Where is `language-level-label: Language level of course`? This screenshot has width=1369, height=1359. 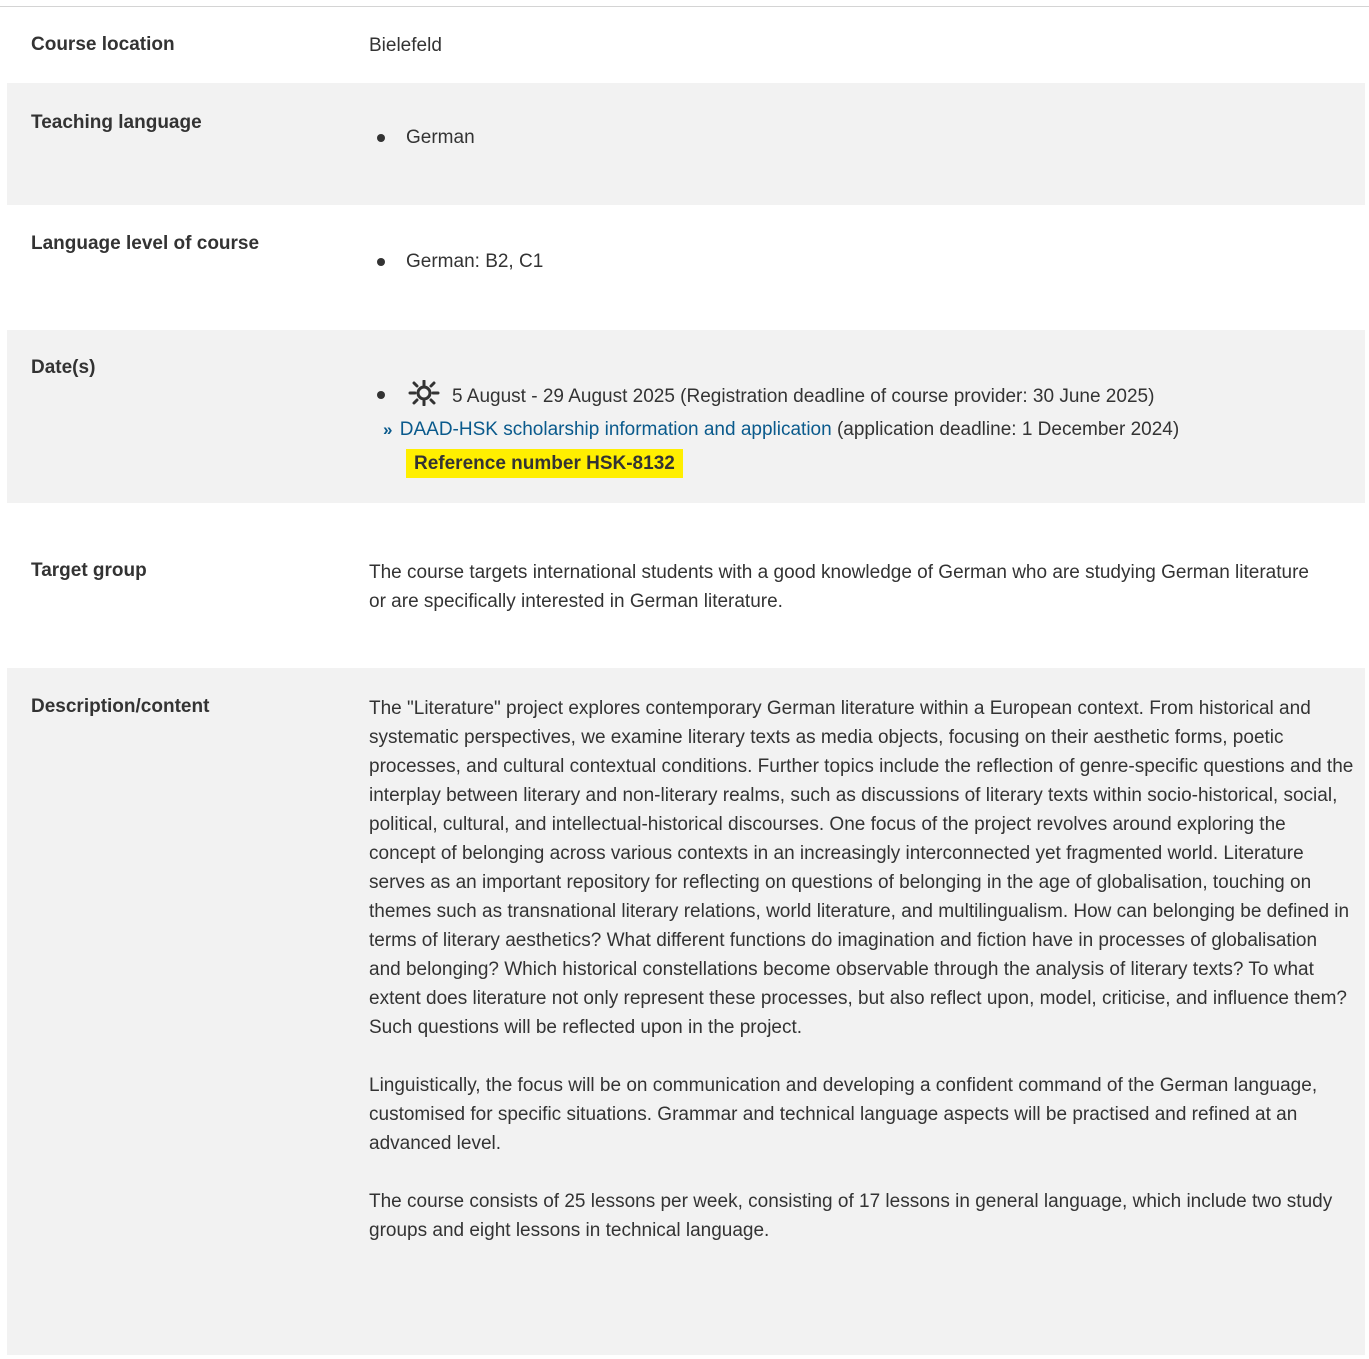 language-level-label: Language level of course is located at coordinates (145, 243).